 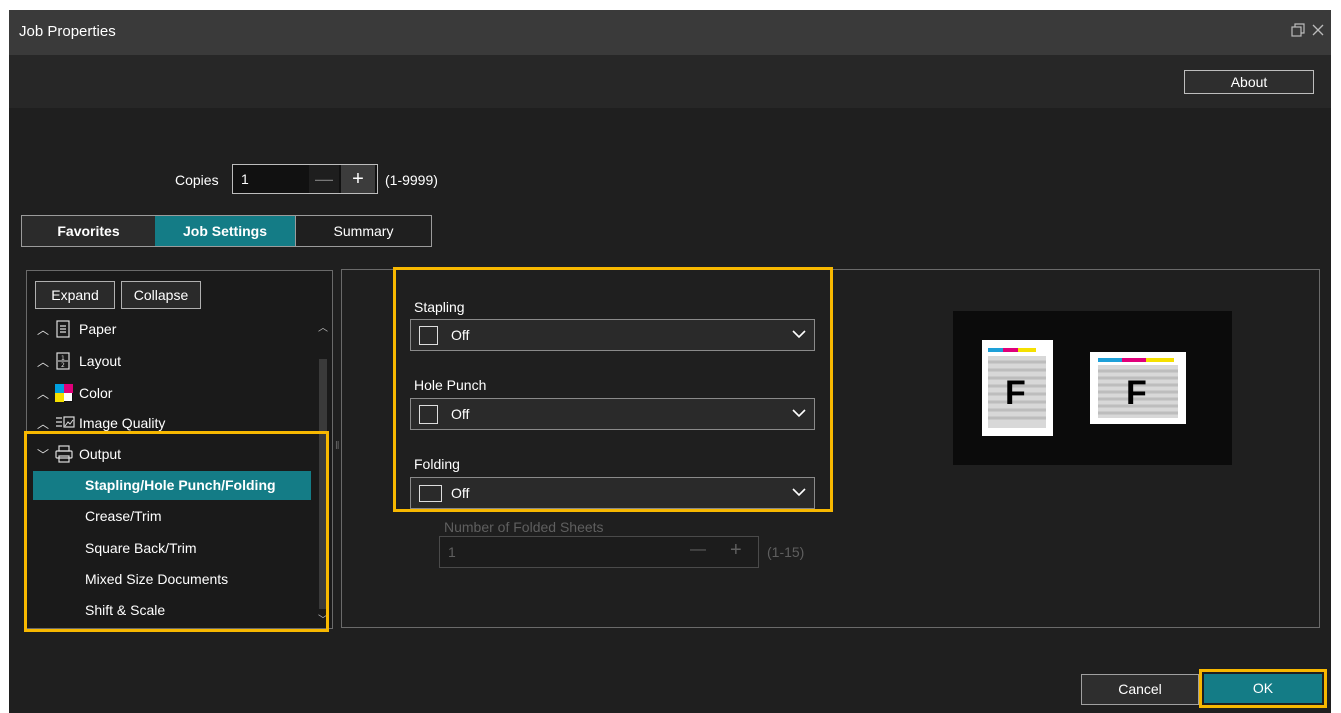 What do you see at coordinates (450, 385) in the screenshot?
I see `hole-punch-label: Hole Punch` at bounding box center [450, 385].